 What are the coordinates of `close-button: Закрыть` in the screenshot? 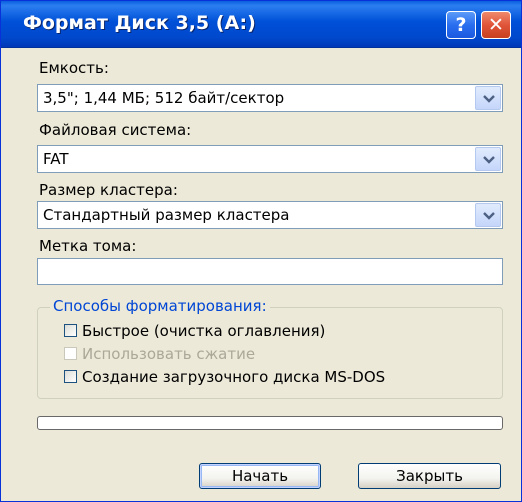 It's located at (429, 476).